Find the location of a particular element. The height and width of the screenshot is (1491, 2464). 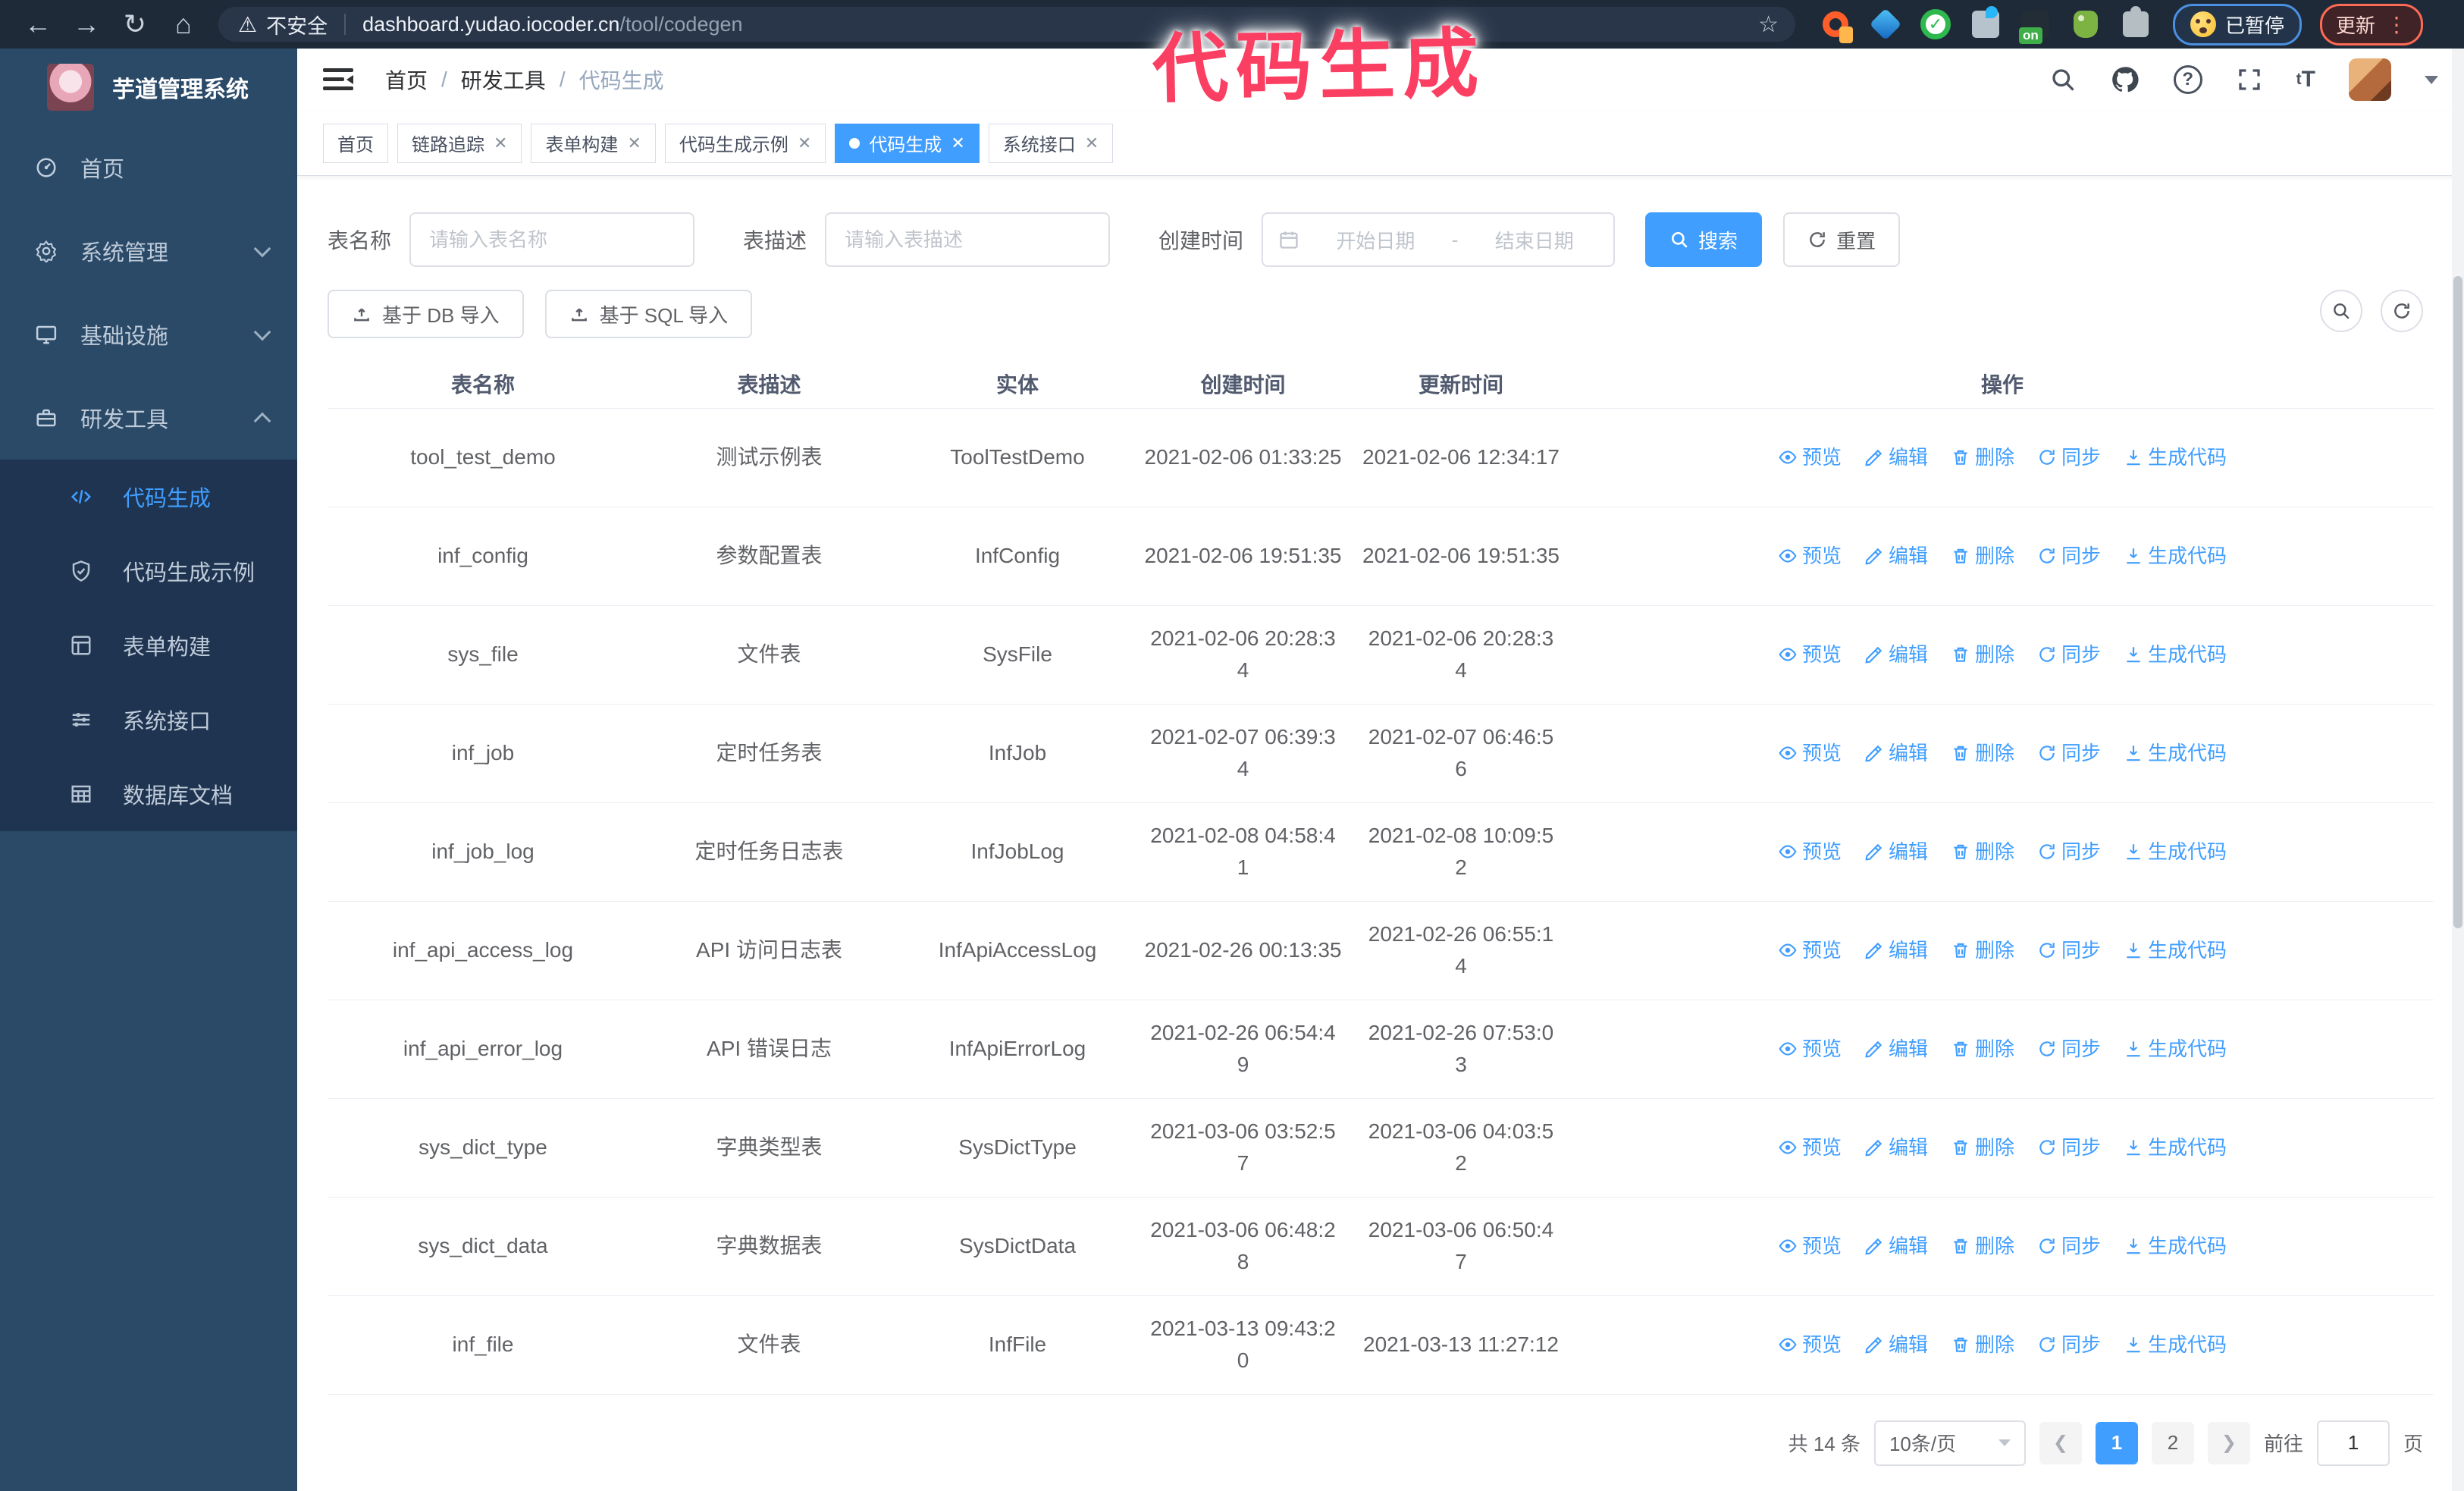

date-range-picker: 开始日期 - 结束日期 is located at coordinates (1439, 239).